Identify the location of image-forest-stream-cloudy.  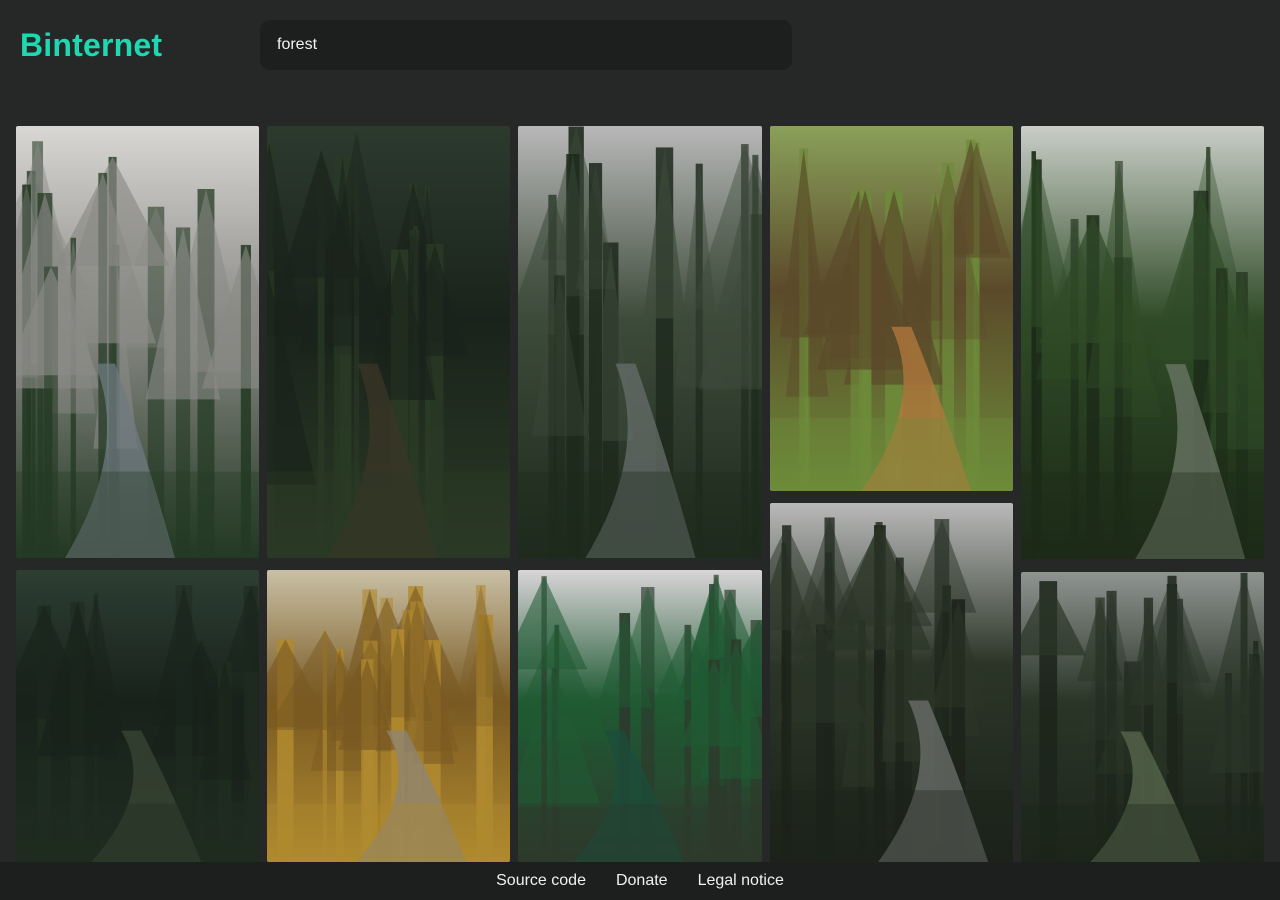
(640, 342).